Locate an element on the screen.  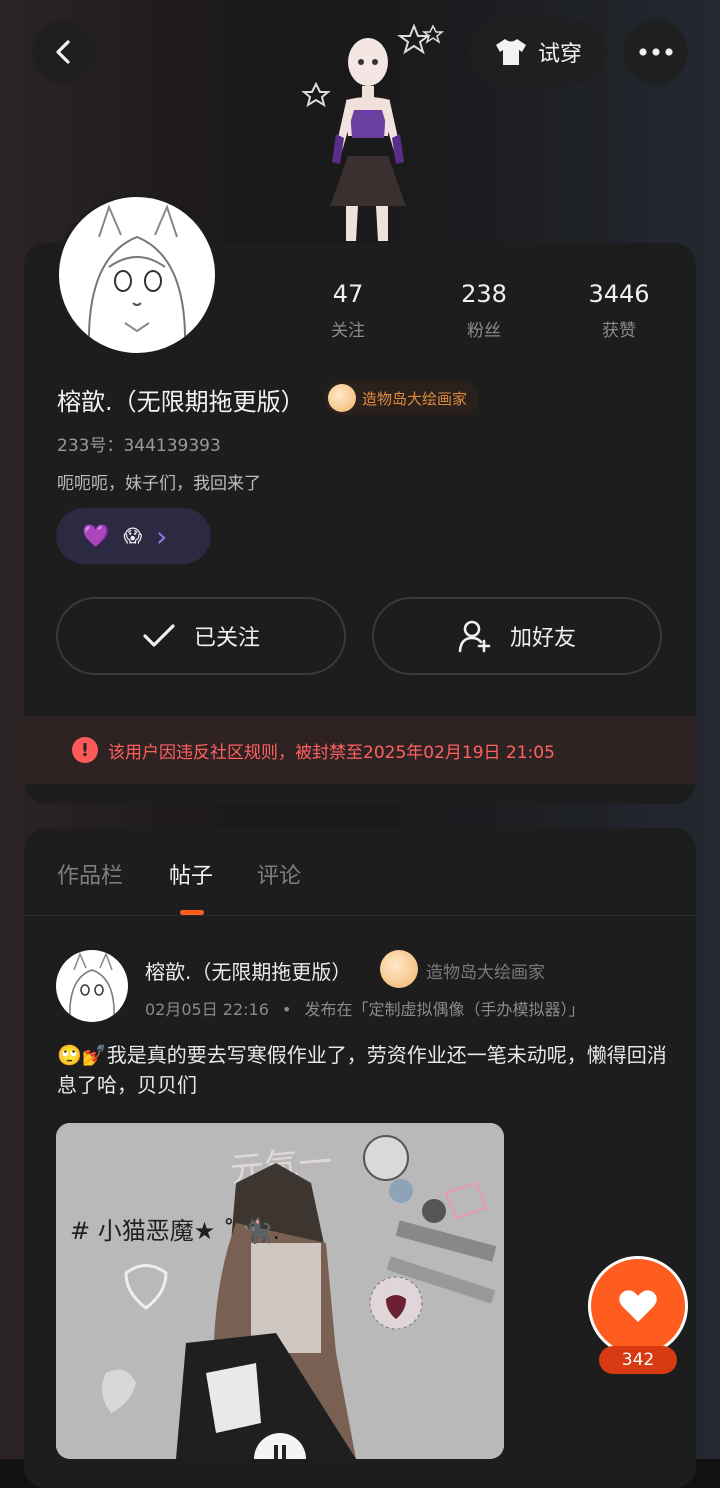
post-date: 02月05日 22:16 is located at coordinates (207, 1009).